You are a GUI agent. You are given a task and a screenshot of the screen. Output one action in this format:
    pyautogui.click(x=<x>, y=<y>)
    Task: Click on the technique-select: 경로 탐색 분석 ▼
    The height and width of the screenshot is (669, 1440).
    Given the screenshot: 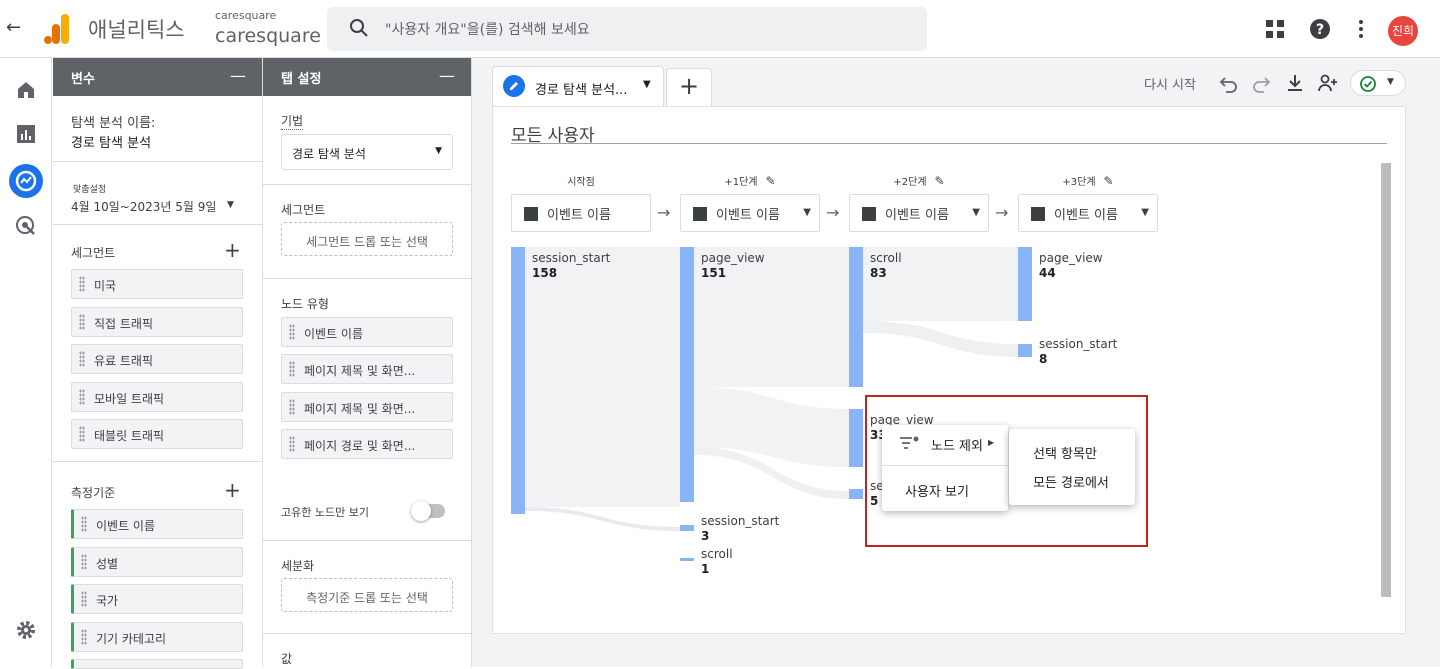 What is the action you would take?
    pyautogui.click(x=367, y=152)
    